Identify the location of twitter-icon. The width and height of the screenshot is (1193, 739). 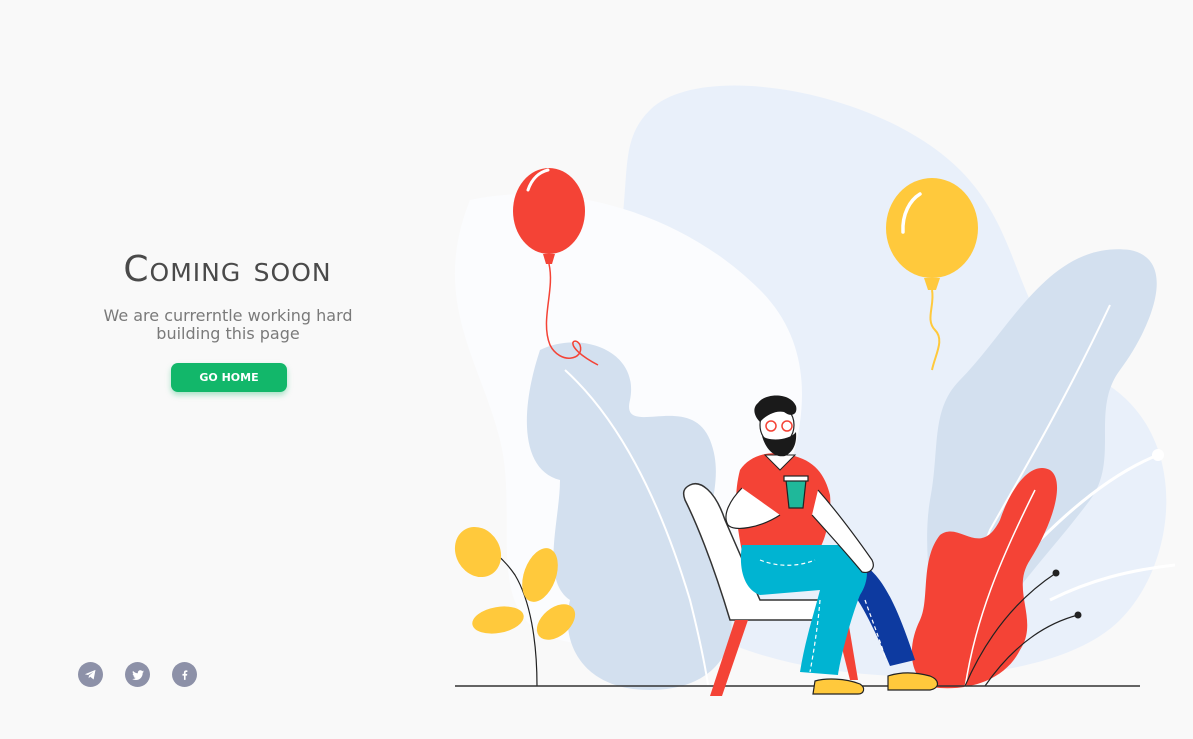
(137, 674).